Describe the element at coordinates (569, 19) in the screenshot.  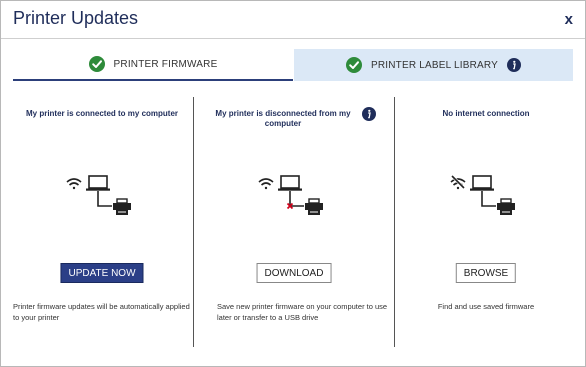
I see `close-button: x` at that location.